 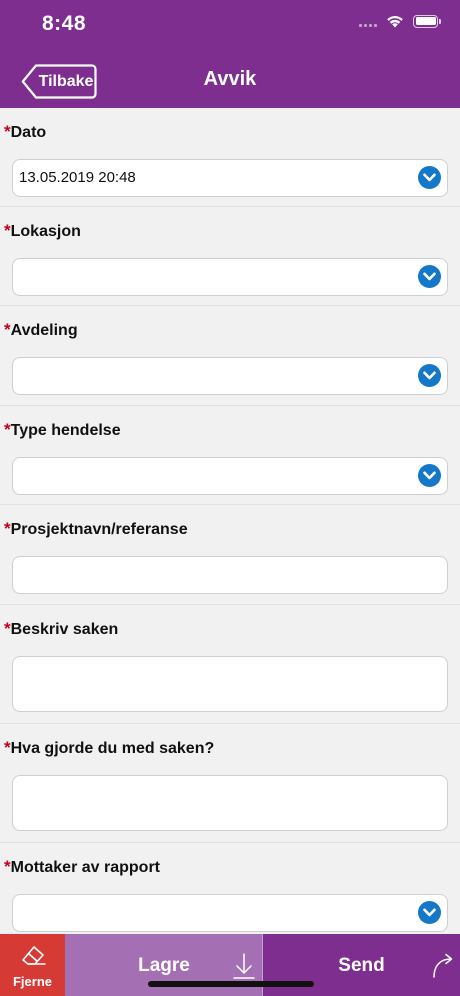 I want to click on status-time: 8:48, so click(x=64, y=23).